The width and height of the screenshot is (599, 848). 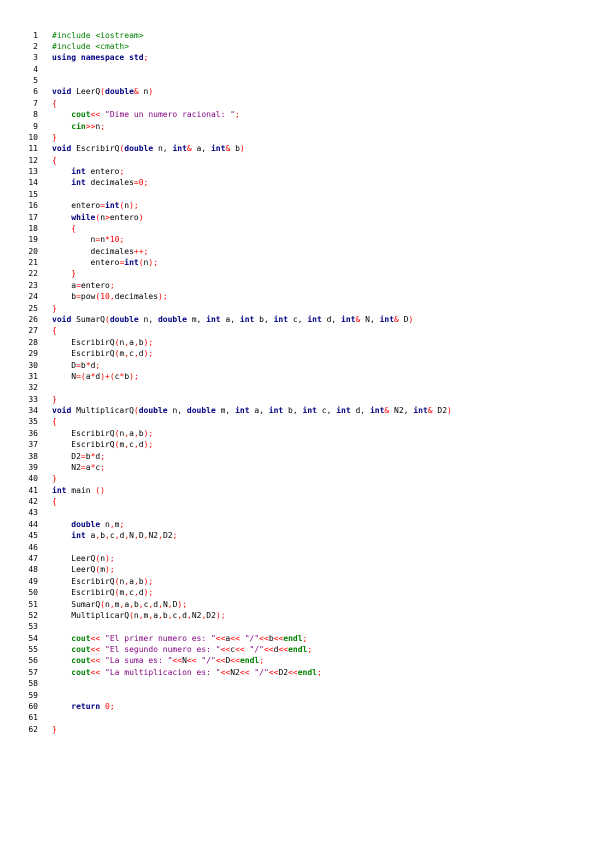 I want to click on code-token: N,, so click(x=370, y=319).